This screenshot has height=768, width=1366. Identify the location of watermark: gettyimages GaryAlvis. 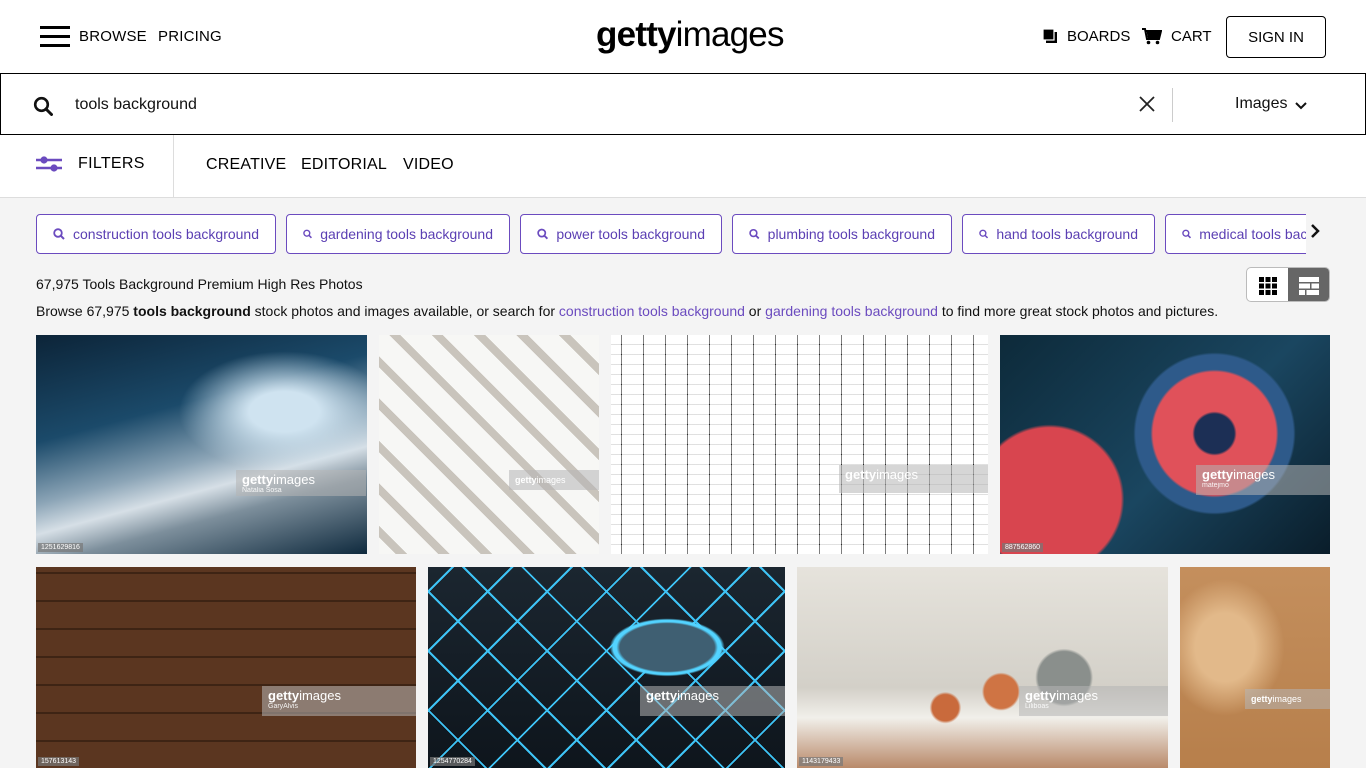
(339, 701).